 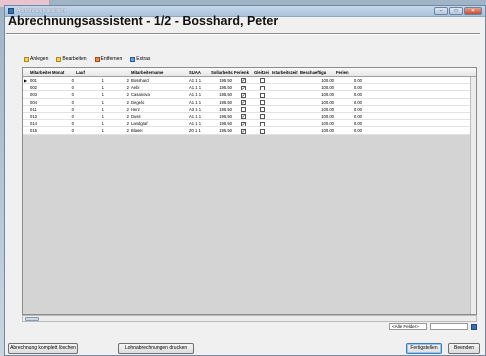 I want to click on col-header: SUAA, so click(x=199, y=72).